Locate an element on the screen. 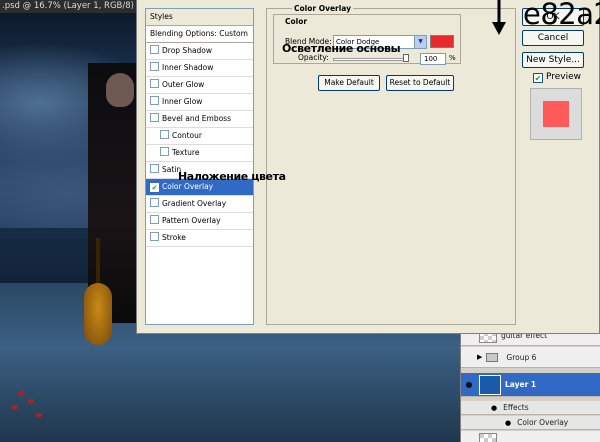 The height and width of the screenshot is (442, 600). canvas-violin-neck is located at coordinates (98, 263).